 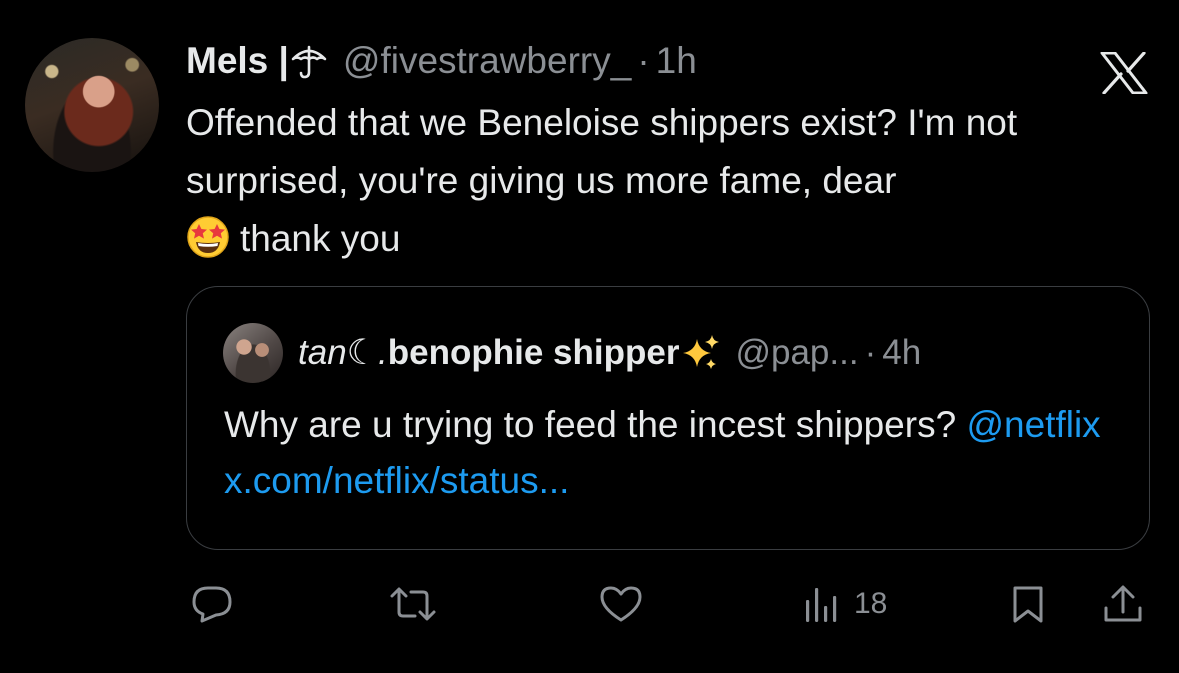 What do you see at coordinates (871, 603) in the screenshot?
I see `views-count: 18` at bounding box center [871, 603].